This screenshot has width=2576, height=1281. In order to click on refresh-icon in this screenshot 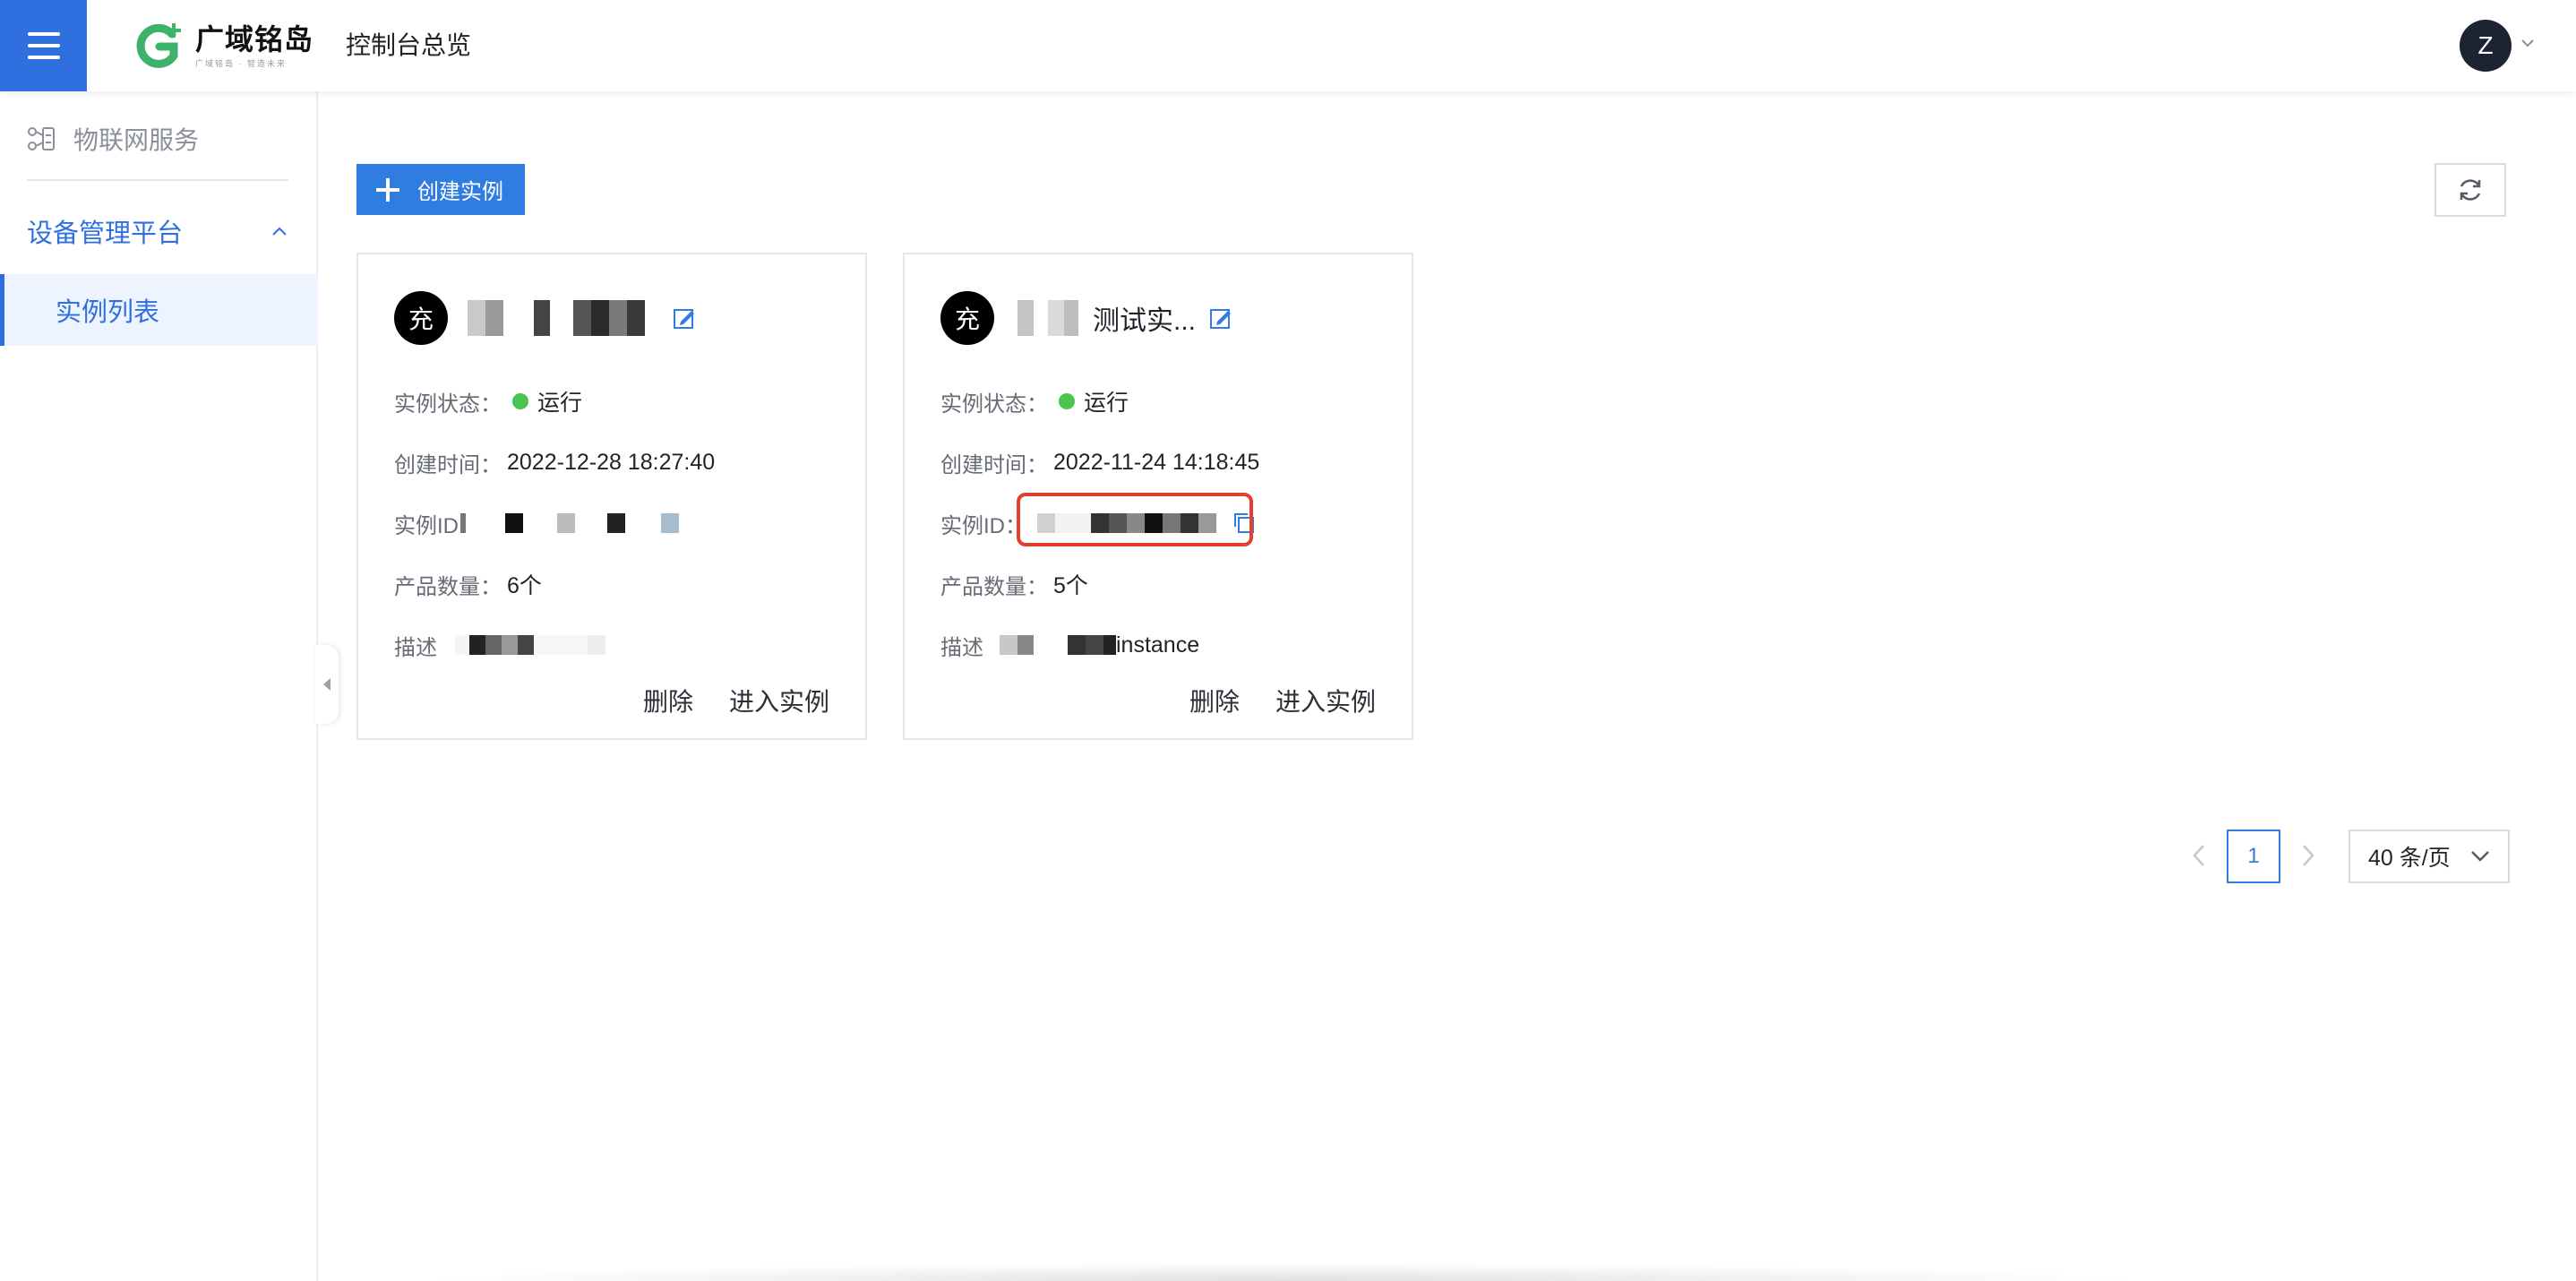, I will do `click(2470, 190)`.